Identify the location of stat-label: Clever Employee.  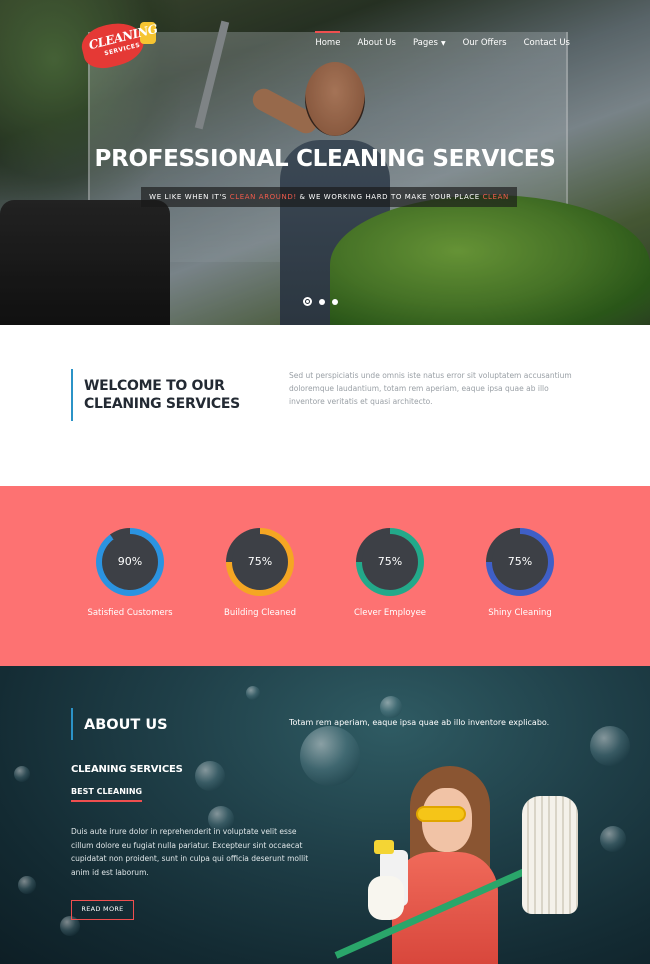
(390, 613).